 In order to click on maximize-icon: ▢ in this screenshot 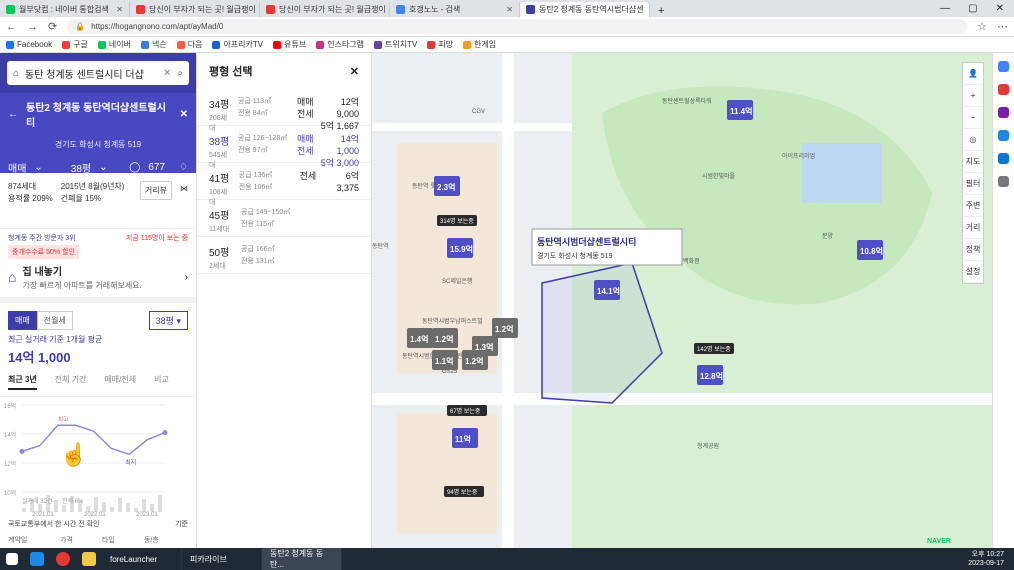, I will do `click(972, 8)`.